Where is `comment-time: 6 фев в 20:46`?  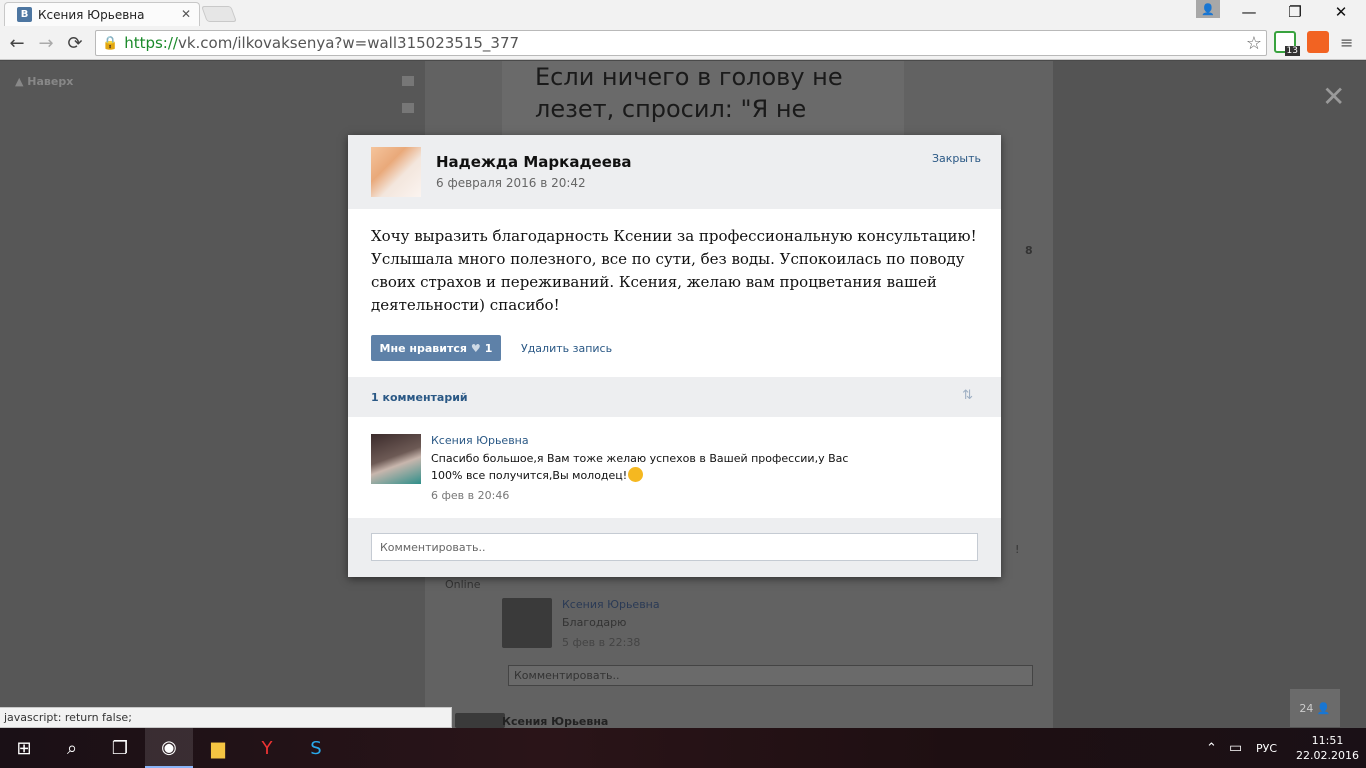 comment-time: 6 фев в 20:46 is located at coordinates (470, 495).